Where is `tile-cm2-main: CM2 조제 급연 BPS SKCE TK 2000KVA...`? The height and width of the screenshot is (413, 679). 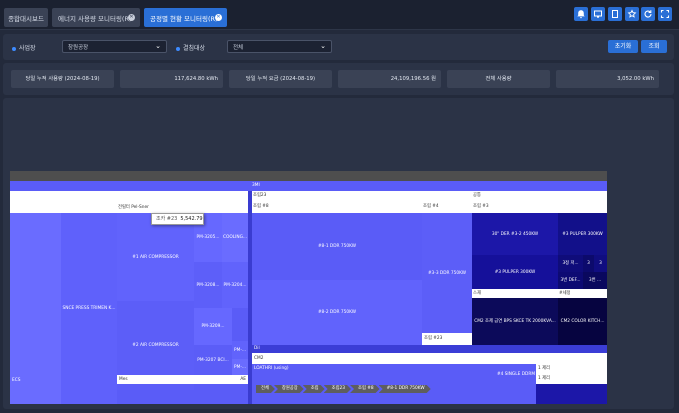
tile-cm2-main: CM2 조제 급연 BPS SKCE TK 2000KVA... is located at coordinates (515, 321).